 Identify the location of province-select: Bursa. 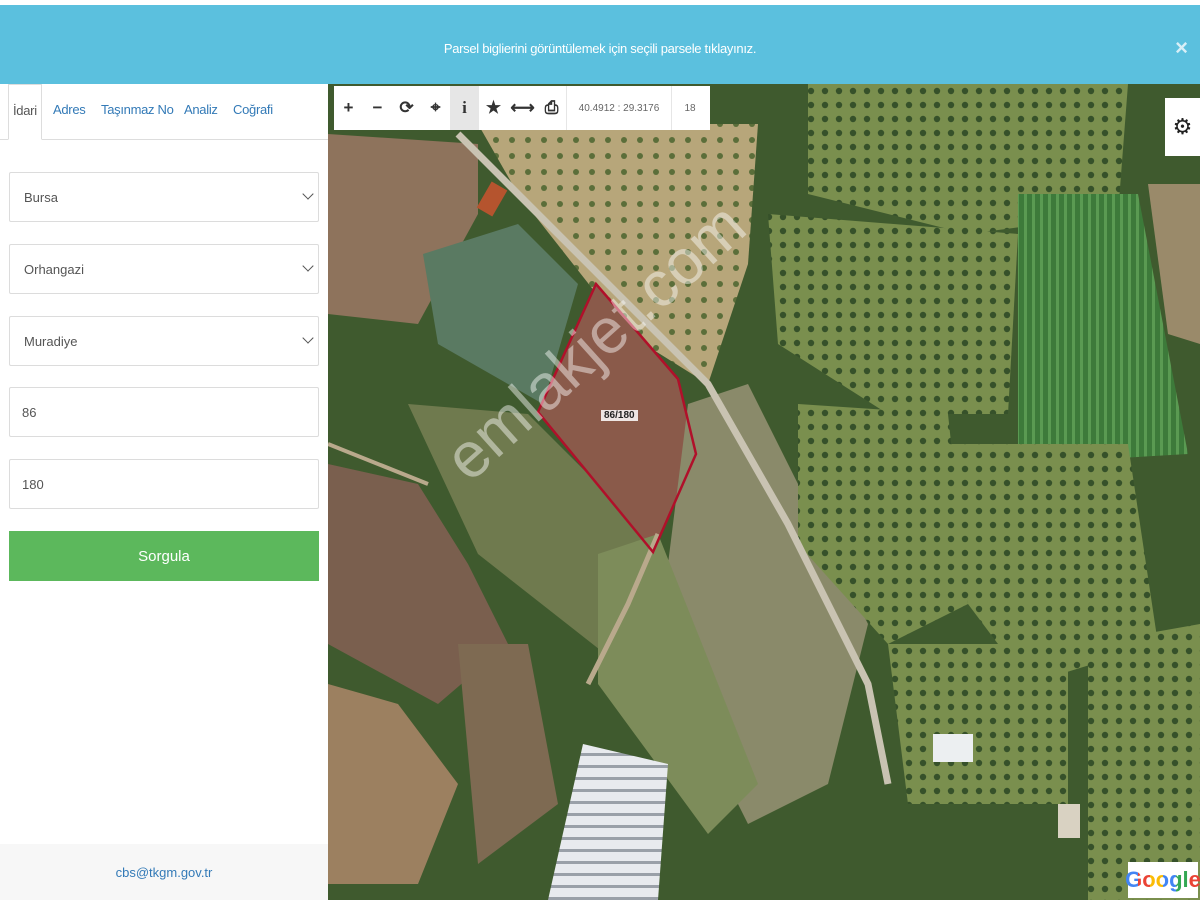
(164, 197).